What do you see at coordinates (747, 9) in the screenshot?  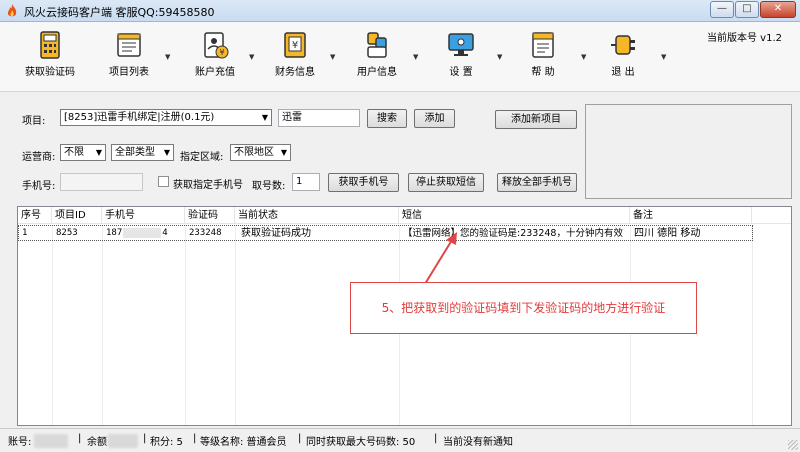 I see `maximize-button: □` at bounding box center [747, 9].